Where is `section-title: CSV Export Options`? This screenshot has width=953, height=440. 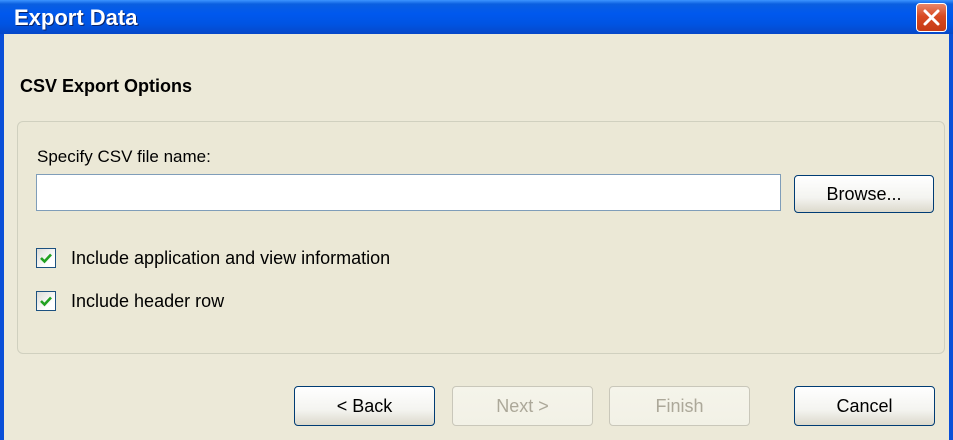 section-title: CSV Export Options is located at coordinates (106, 86).